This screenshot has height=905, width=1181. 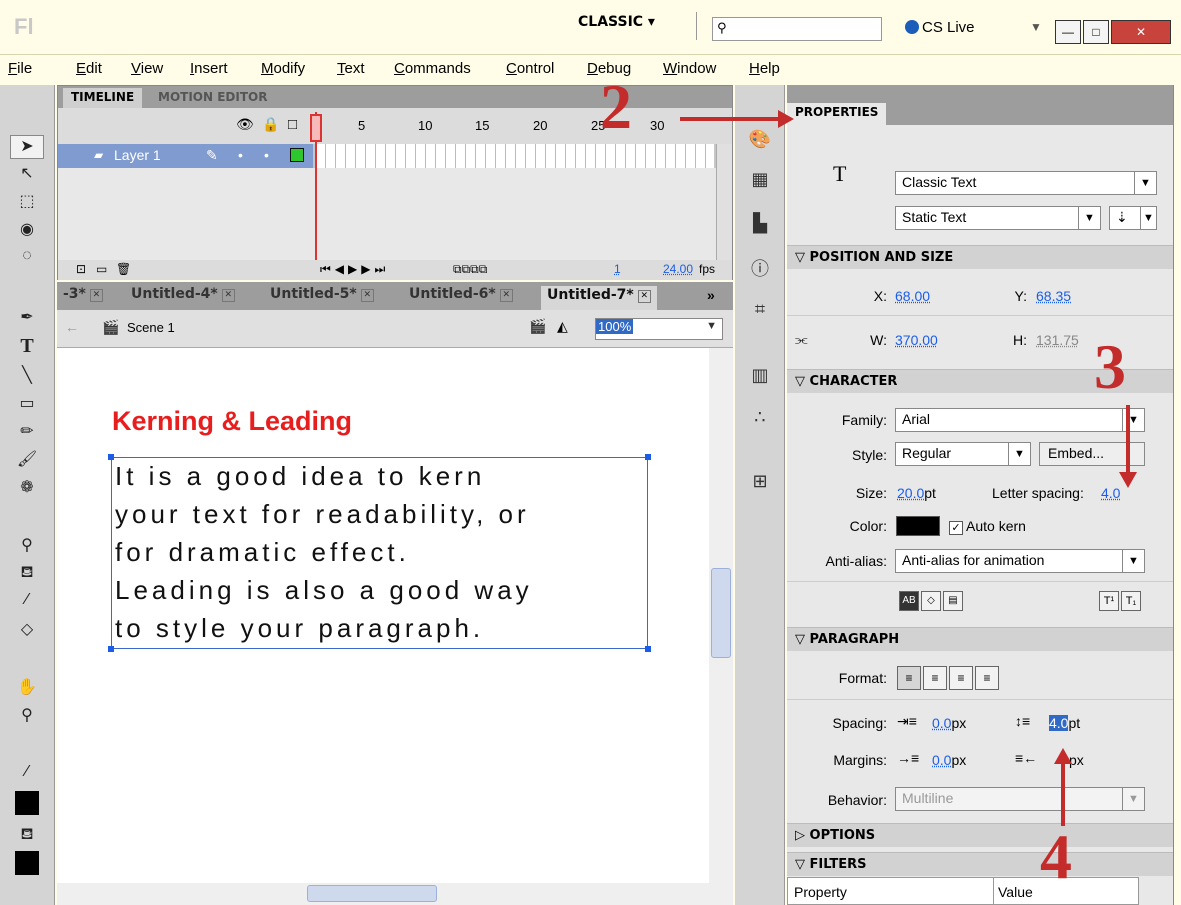 I want to click on search-input: ⚲, so click(x=797, y=29).